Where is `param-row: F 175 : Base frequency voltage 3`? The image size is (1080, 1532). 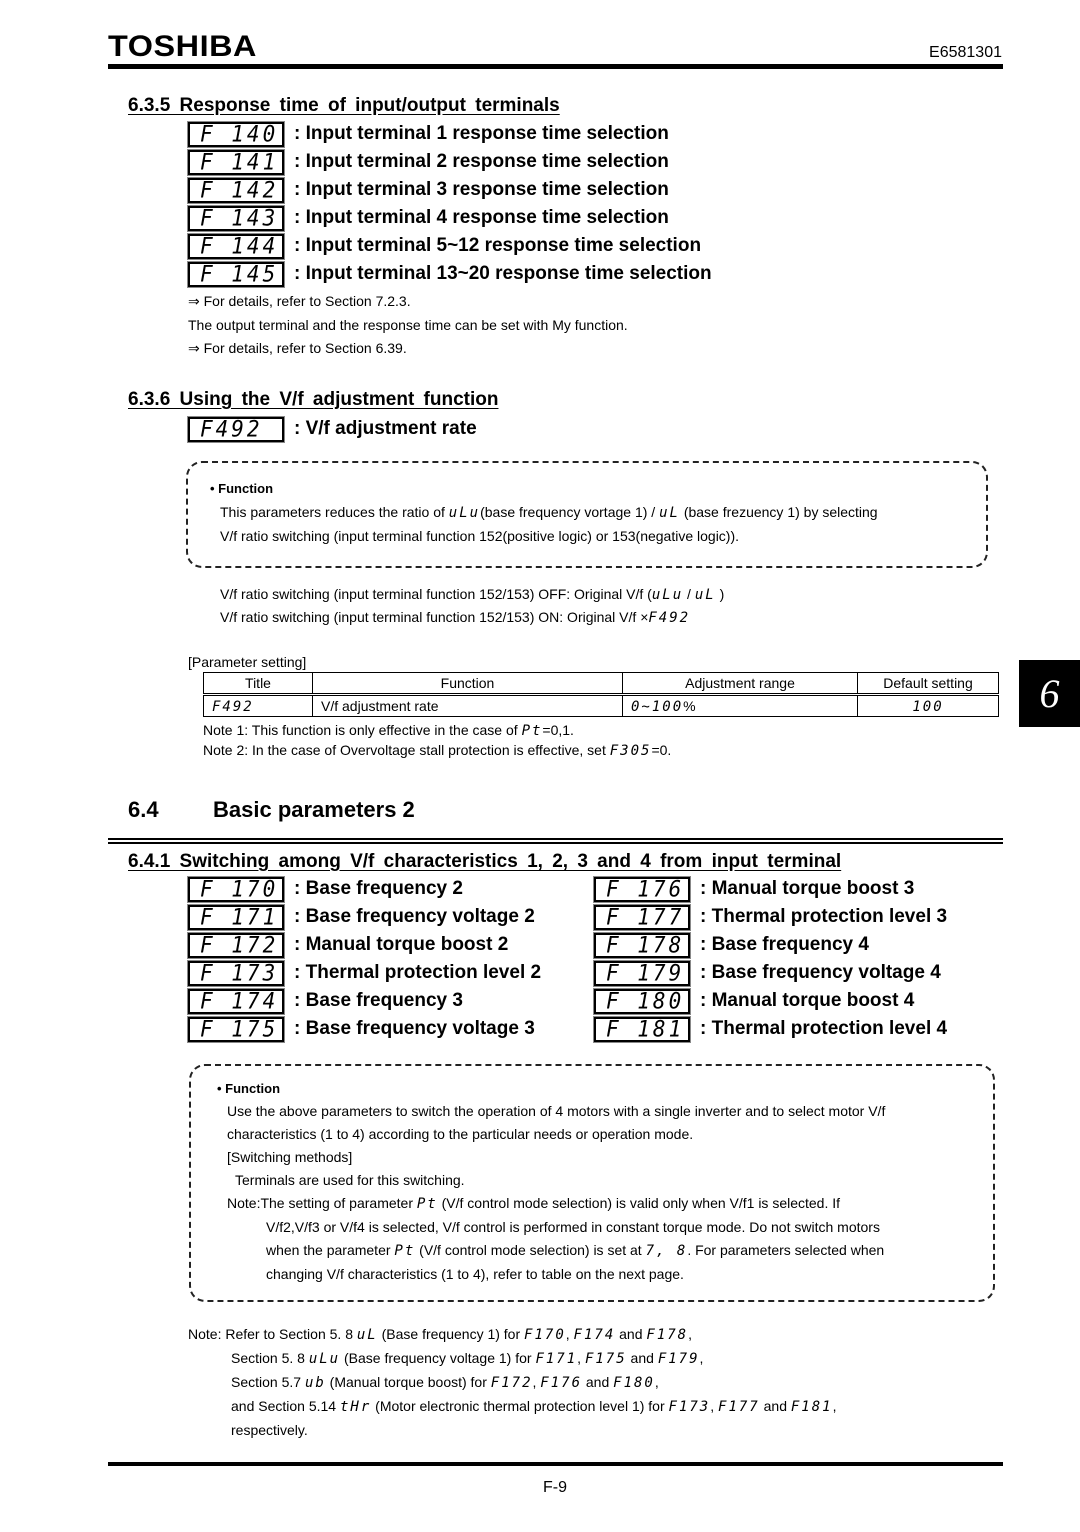
param-row: F 175 : Base frequency voltage 3 is located at coordinates (364, 1029).